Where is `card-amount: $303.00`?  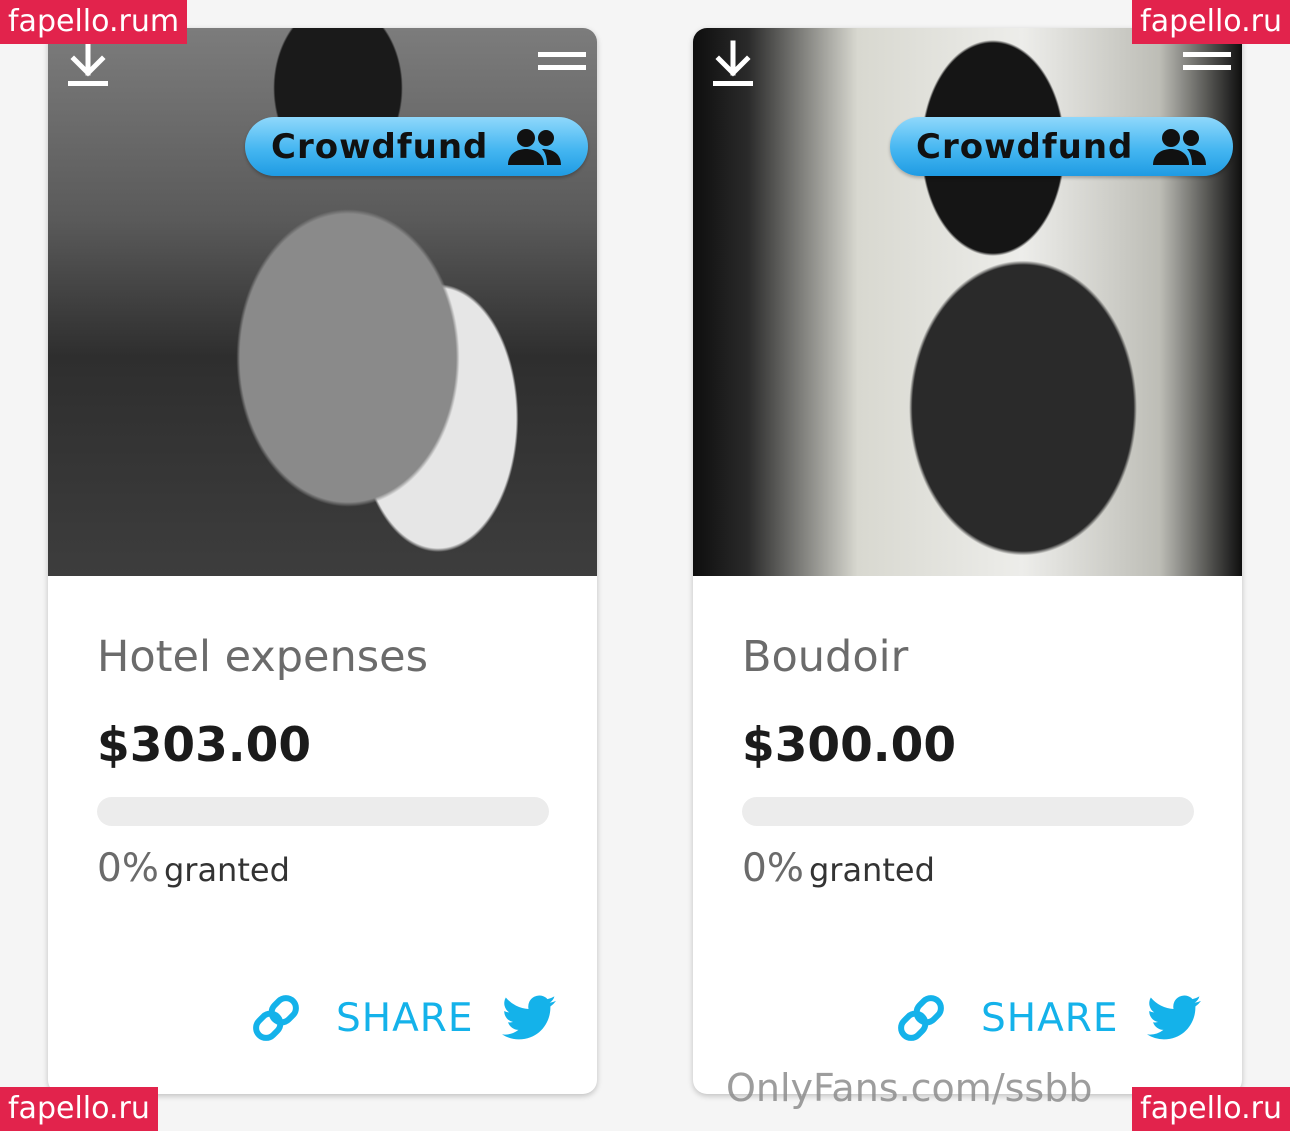 card-amount: $303.00 is located at coordinates (204, 745).